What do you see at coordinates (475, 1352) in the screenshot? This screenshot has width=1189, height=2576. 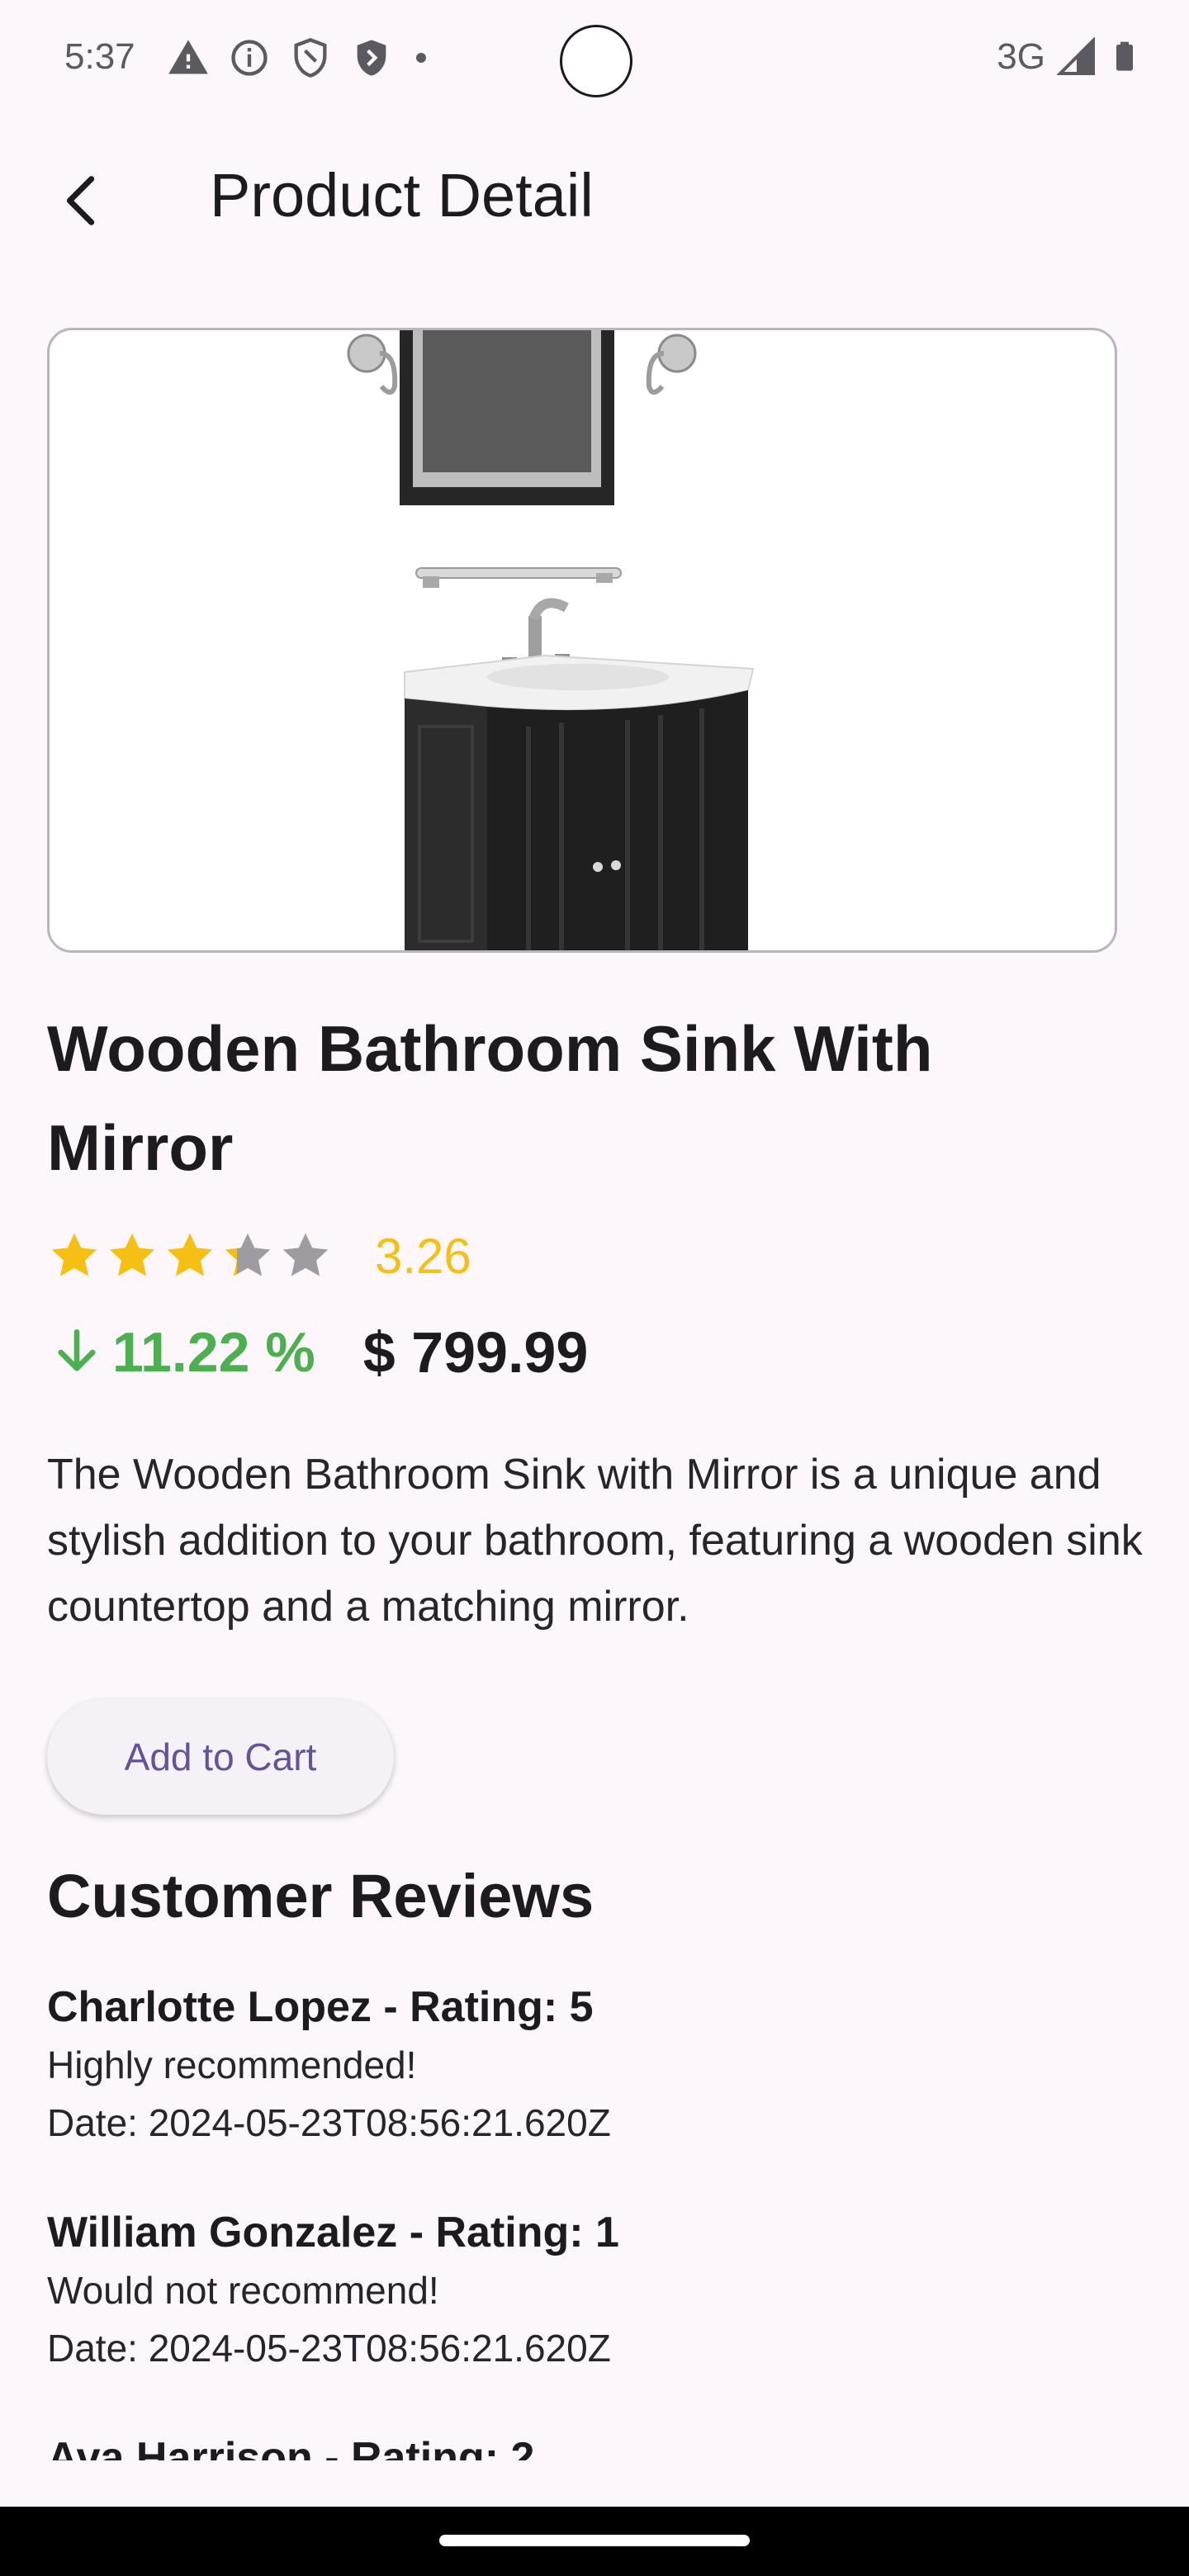 I see `price: $ 799.99` at bounding box center [475, 1352].